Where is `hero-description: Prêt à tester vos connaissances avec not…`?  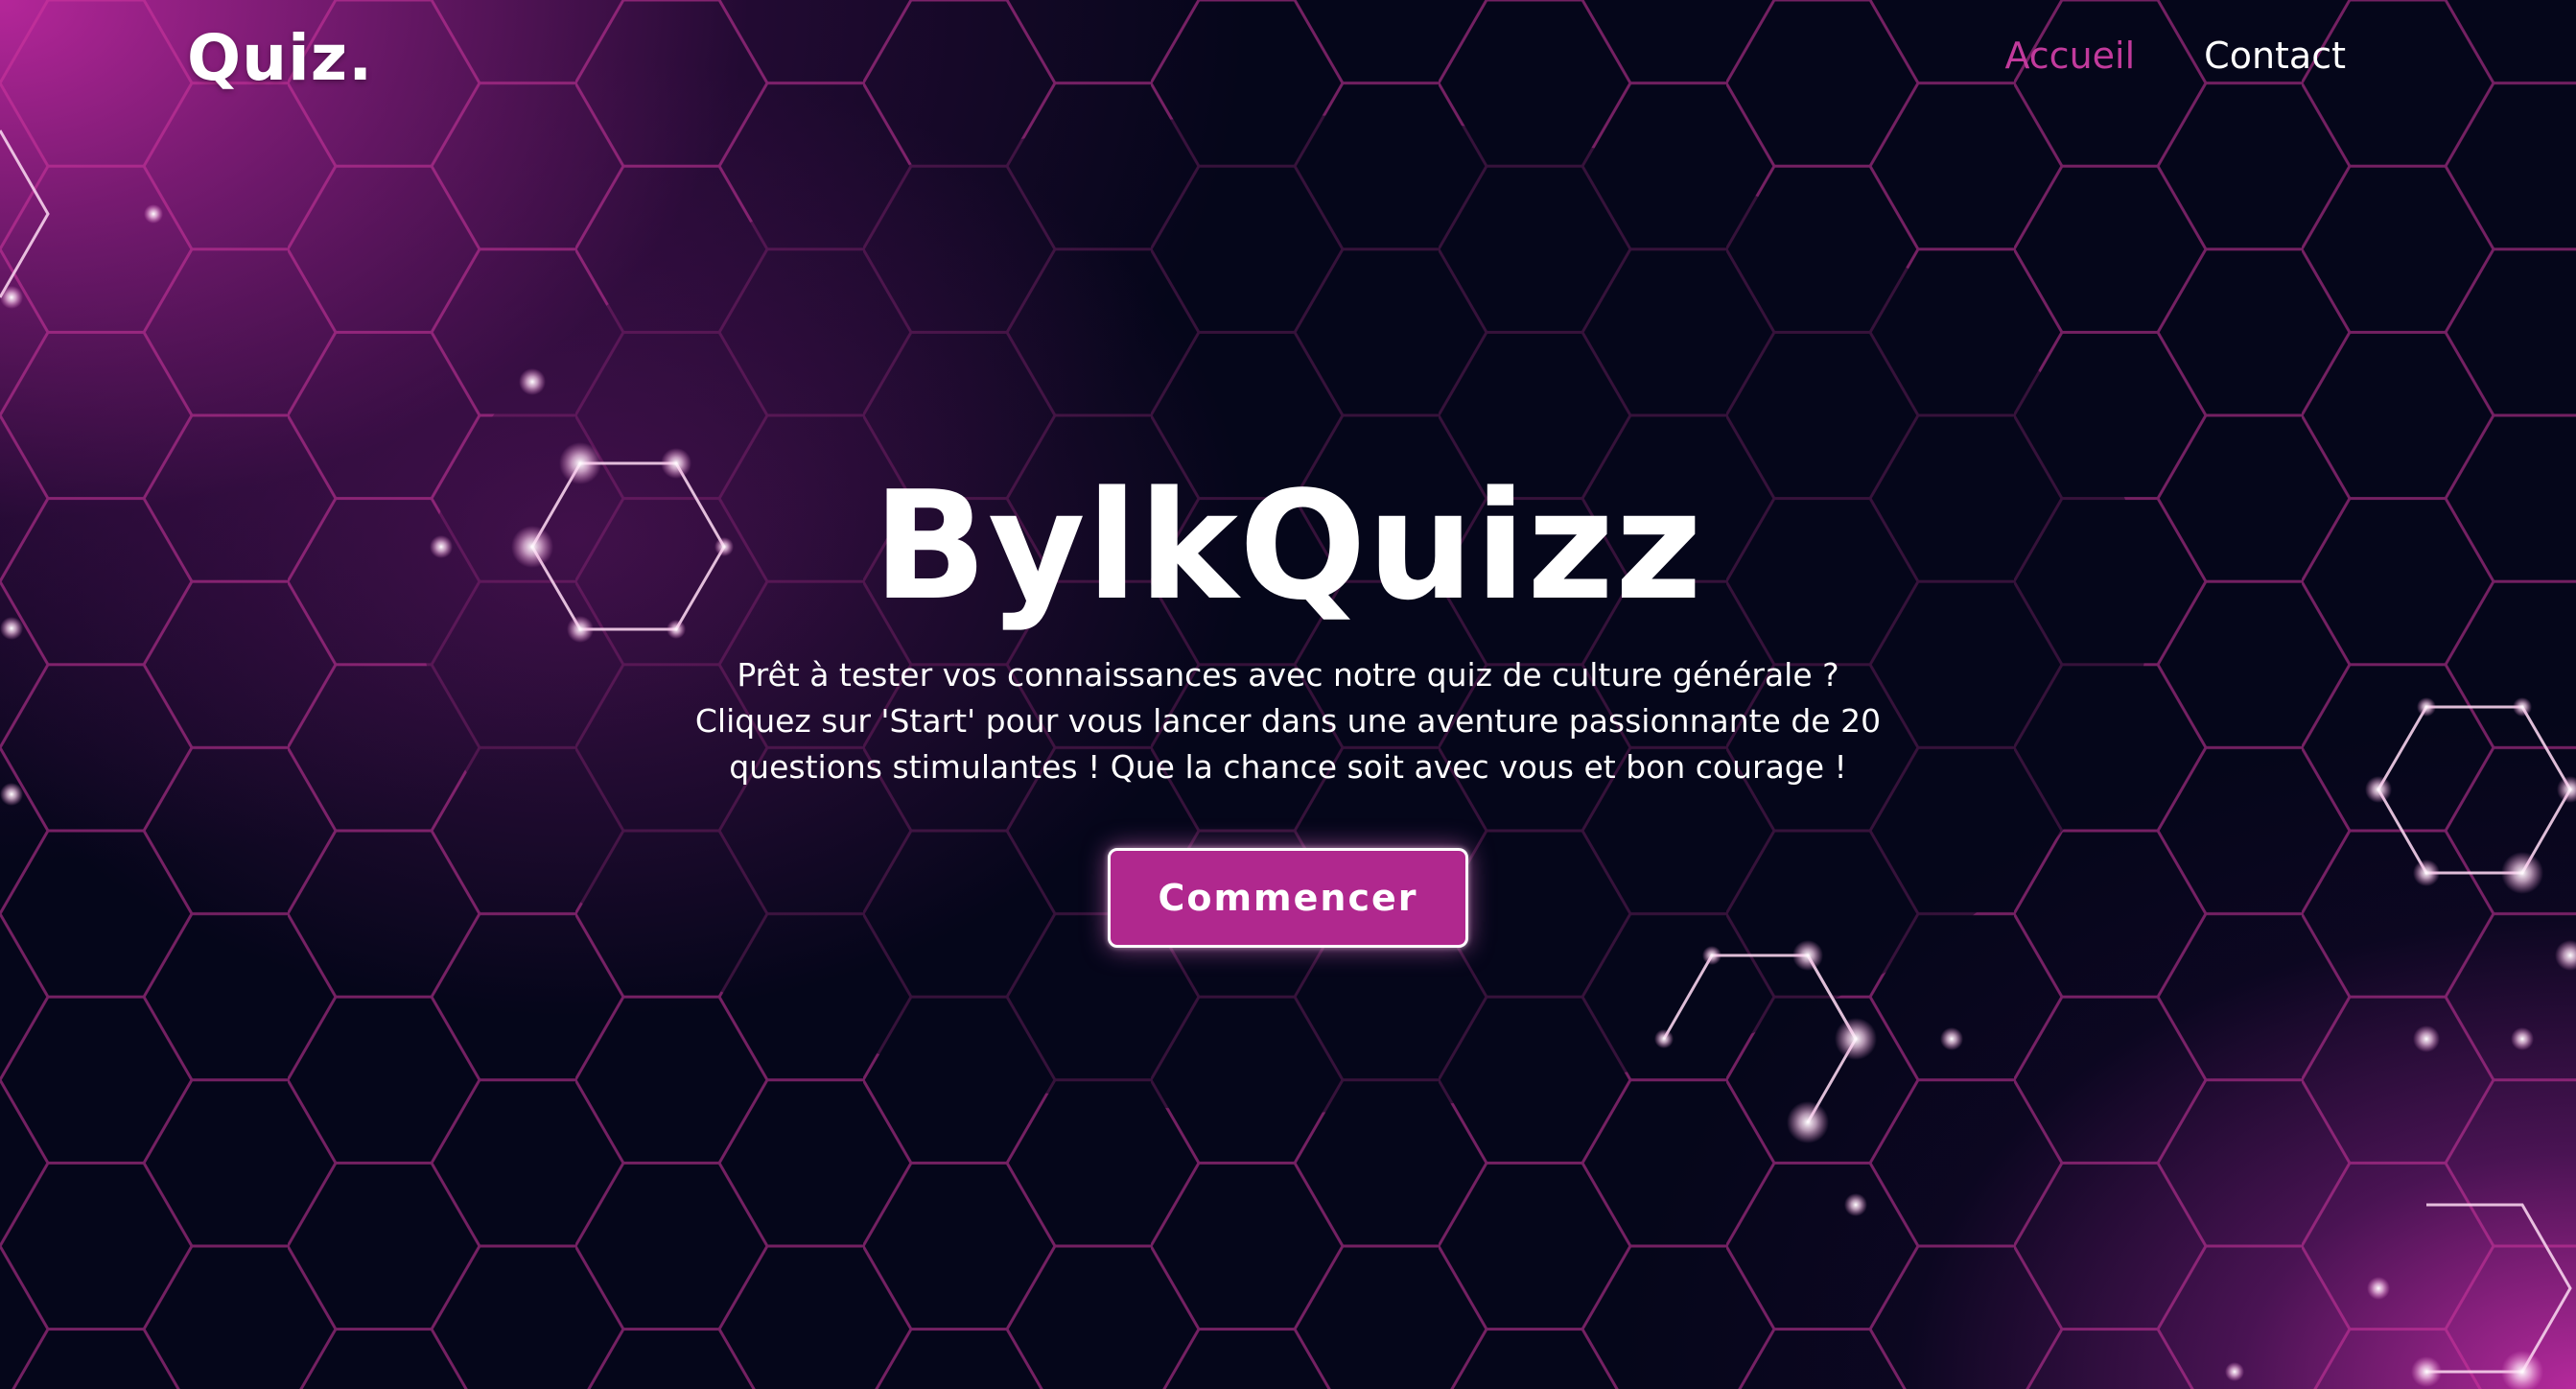 hero-description: Prêt à tester vos connaissances avec not… is located at coordinates (1288, 721).